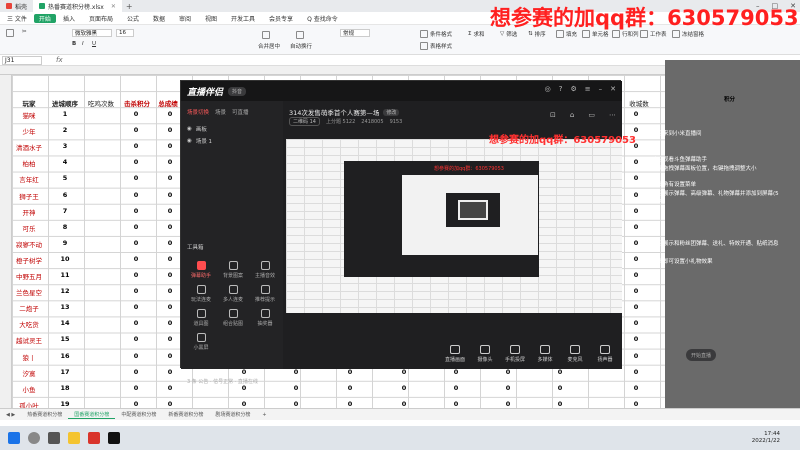 Image resolution: width=800 pixels, height=450 pixels. I want to click on sheet-tab-active: 国番赛道积分榜, so click(92, 415).